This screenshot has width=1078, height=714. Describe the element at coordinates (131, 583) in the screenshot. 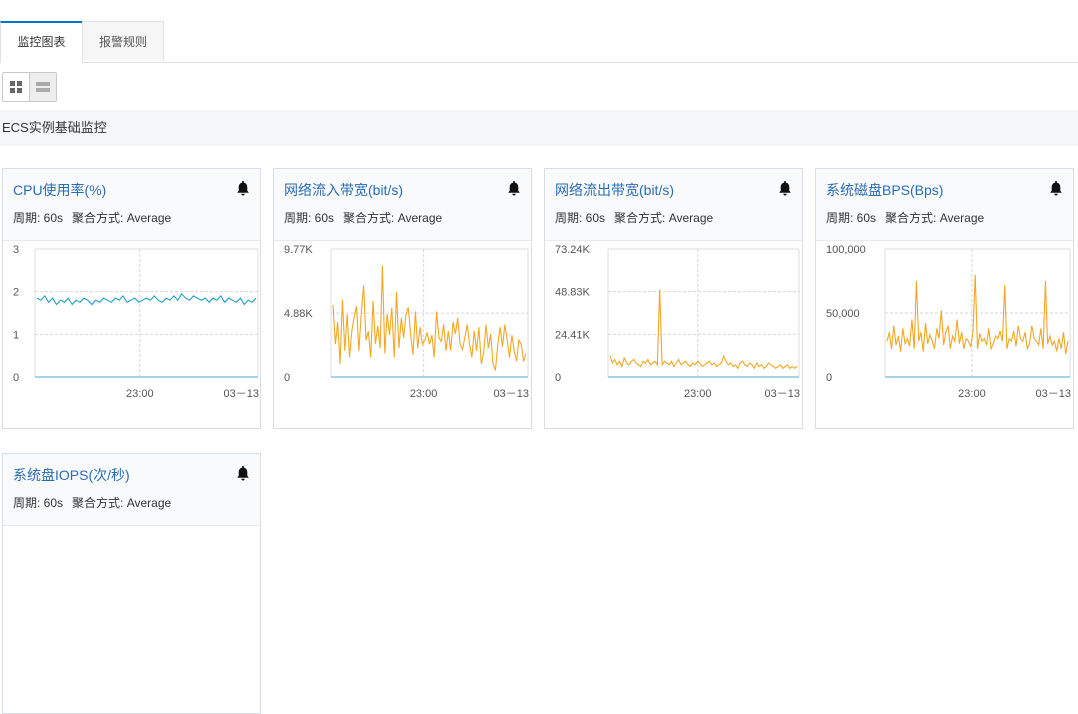

I see `chart-card: 系统盘IOPS(次/秒) 周期: 60s 聚合方式: Average` at that location.